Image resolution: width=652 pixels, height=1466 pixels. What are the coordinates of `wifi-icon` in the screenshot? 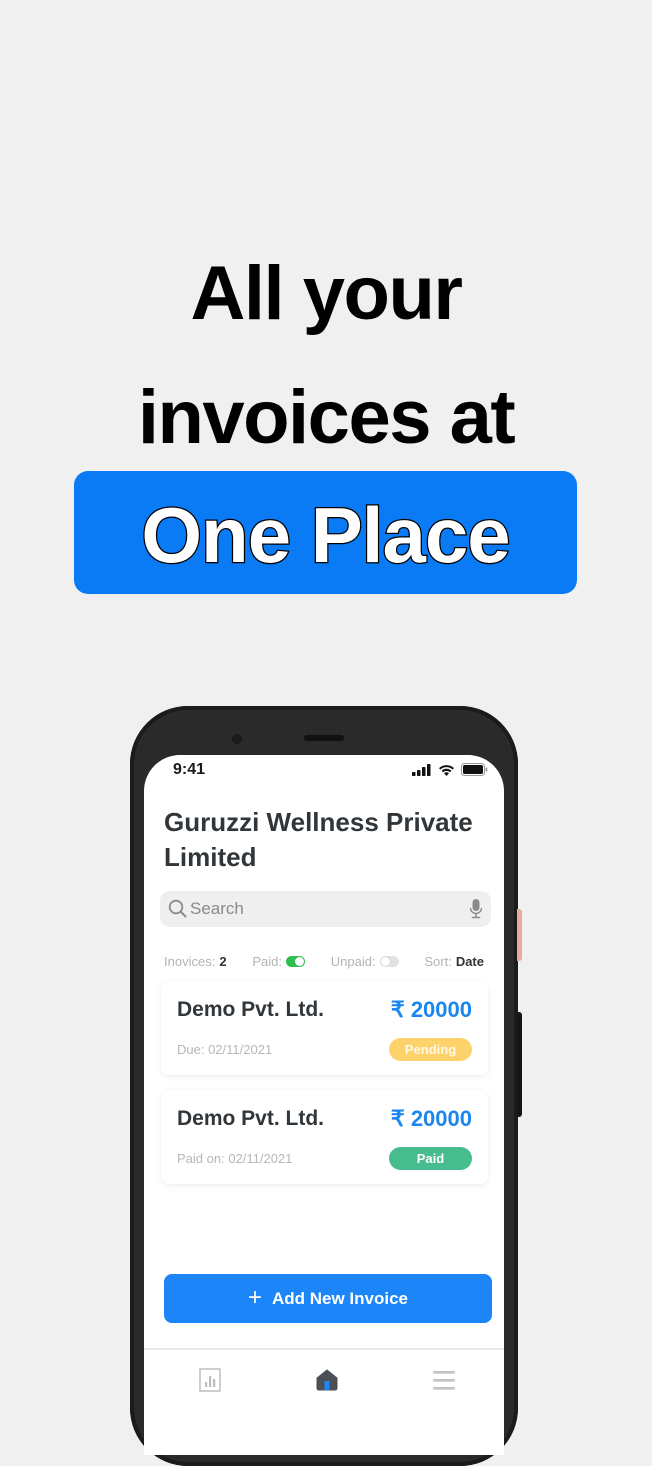 It's located at (446, 772).